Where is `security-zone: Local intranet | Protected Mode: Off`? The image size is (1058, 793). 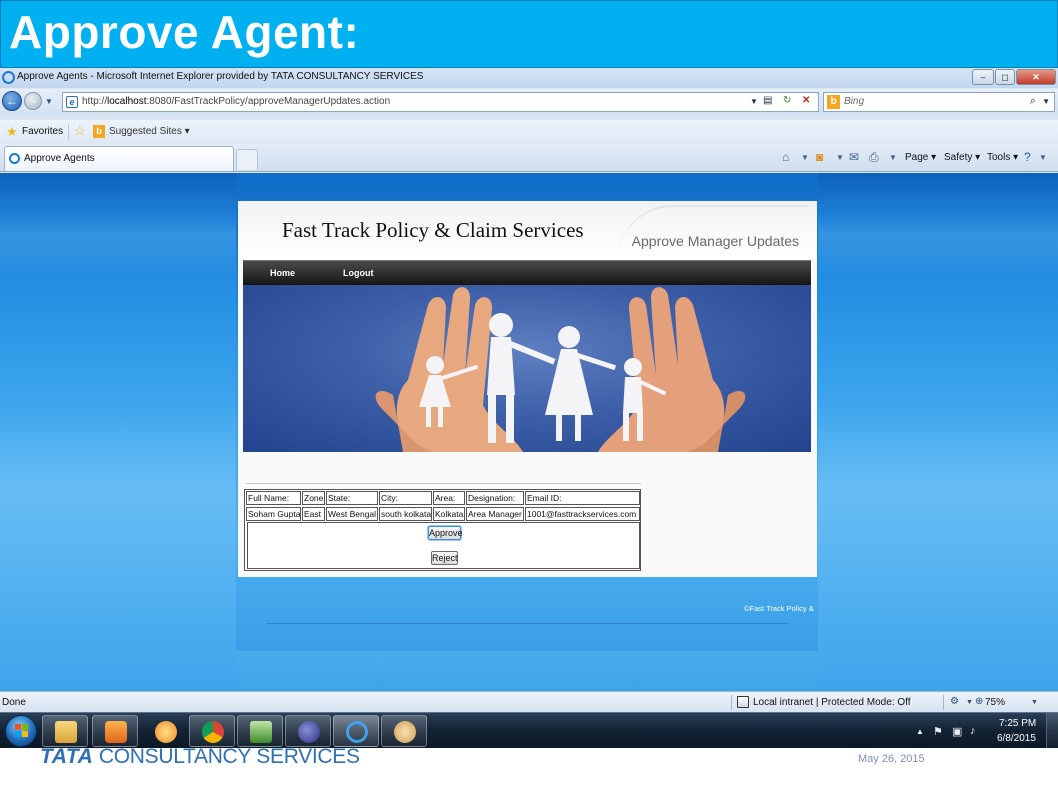 security-zone: Local intranet | Protected Mode: Off is located at coordinates (832, 702).